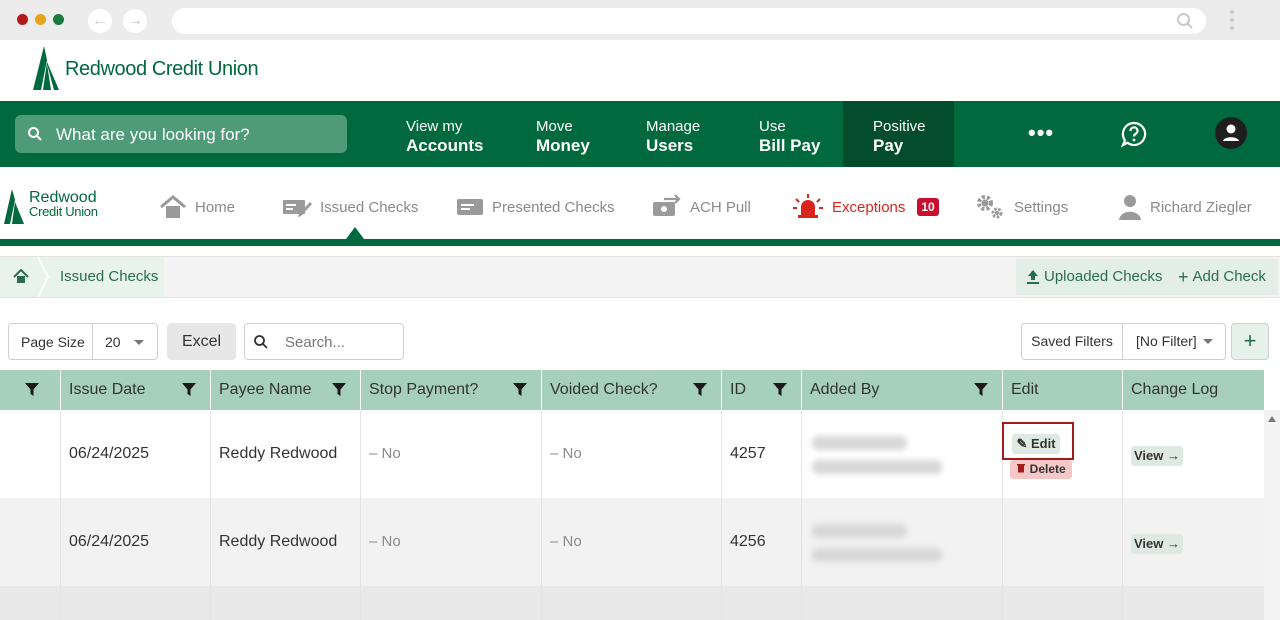 The image size is (1280, 620). I want to click on table-row: 06/24/2025 Reddy Redwood – No – No 4256, so click(632, 542).